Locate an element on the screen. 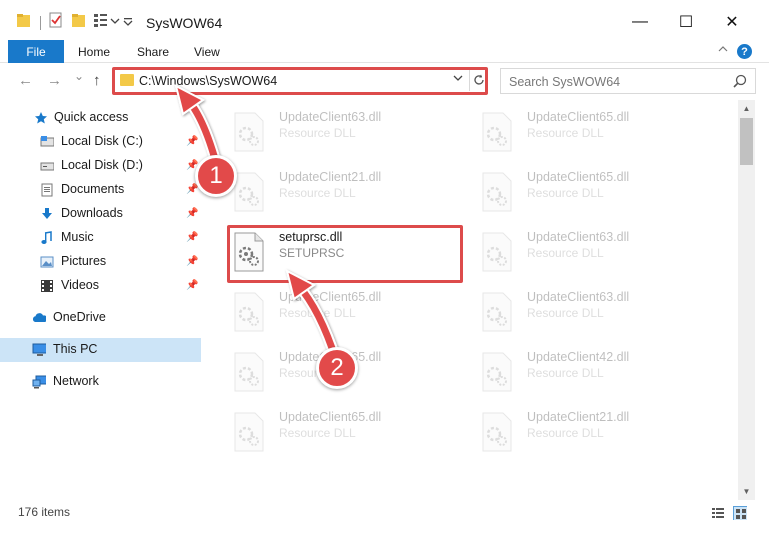 The image size is (769, 538). sidebar-item-local-disk-d: Local Disk (D:) 📌 is located at coordinates (100, 166).